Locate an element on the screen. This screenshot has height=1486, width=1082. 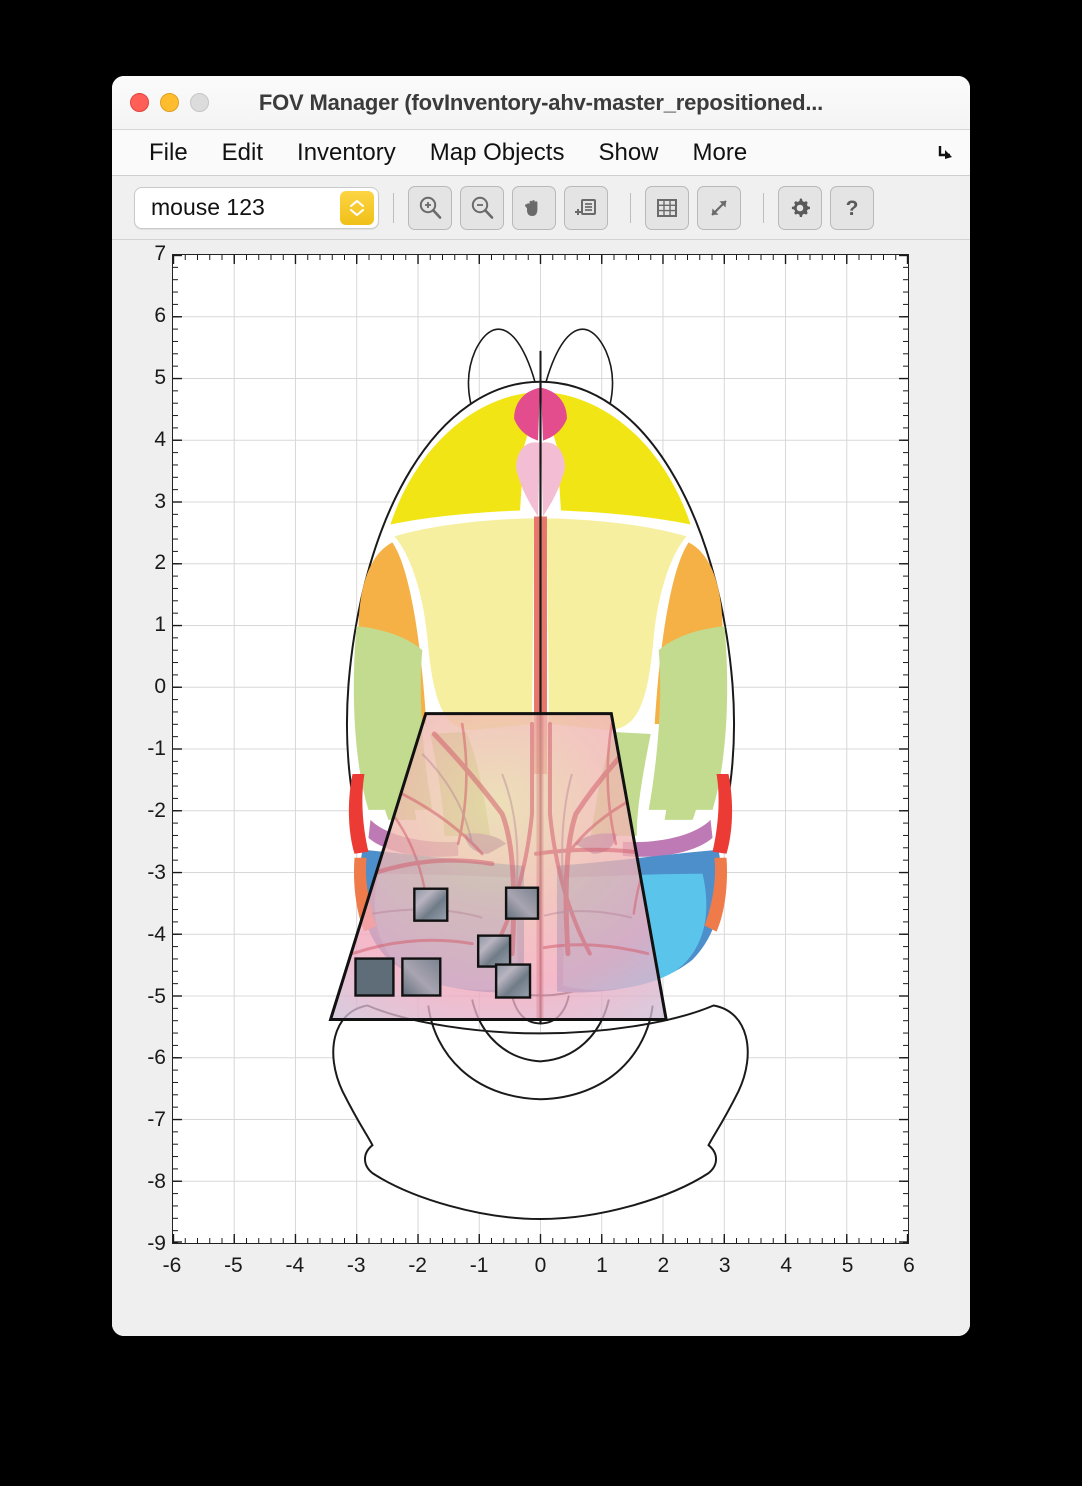
help-button: ? is located at coordinates (852, 207).